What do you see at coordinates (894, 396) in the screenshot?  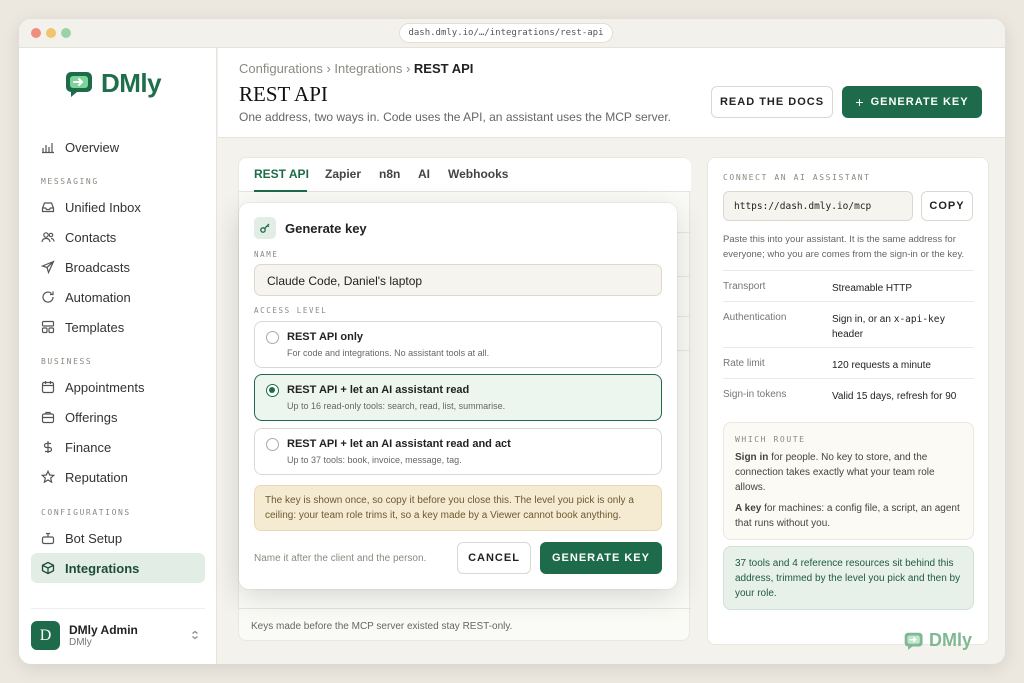 I see `row-value: Valid 15 days, refresh for 90` at bounding box center [894, 396].